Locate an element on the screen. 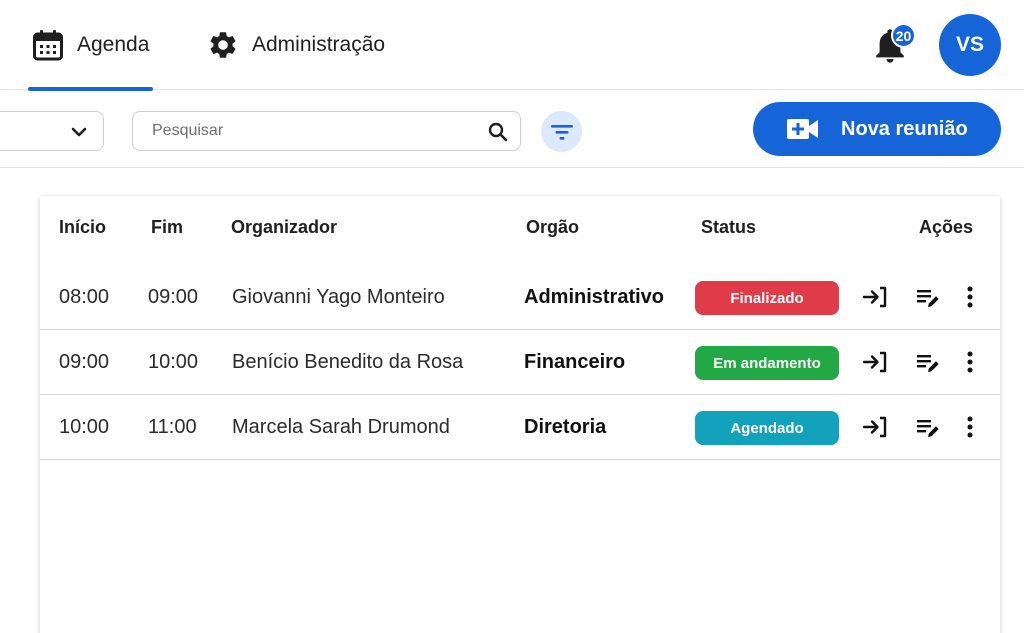 The image size is (1024, 633). start-time: 10:00 is located at coordinates (84, 427).